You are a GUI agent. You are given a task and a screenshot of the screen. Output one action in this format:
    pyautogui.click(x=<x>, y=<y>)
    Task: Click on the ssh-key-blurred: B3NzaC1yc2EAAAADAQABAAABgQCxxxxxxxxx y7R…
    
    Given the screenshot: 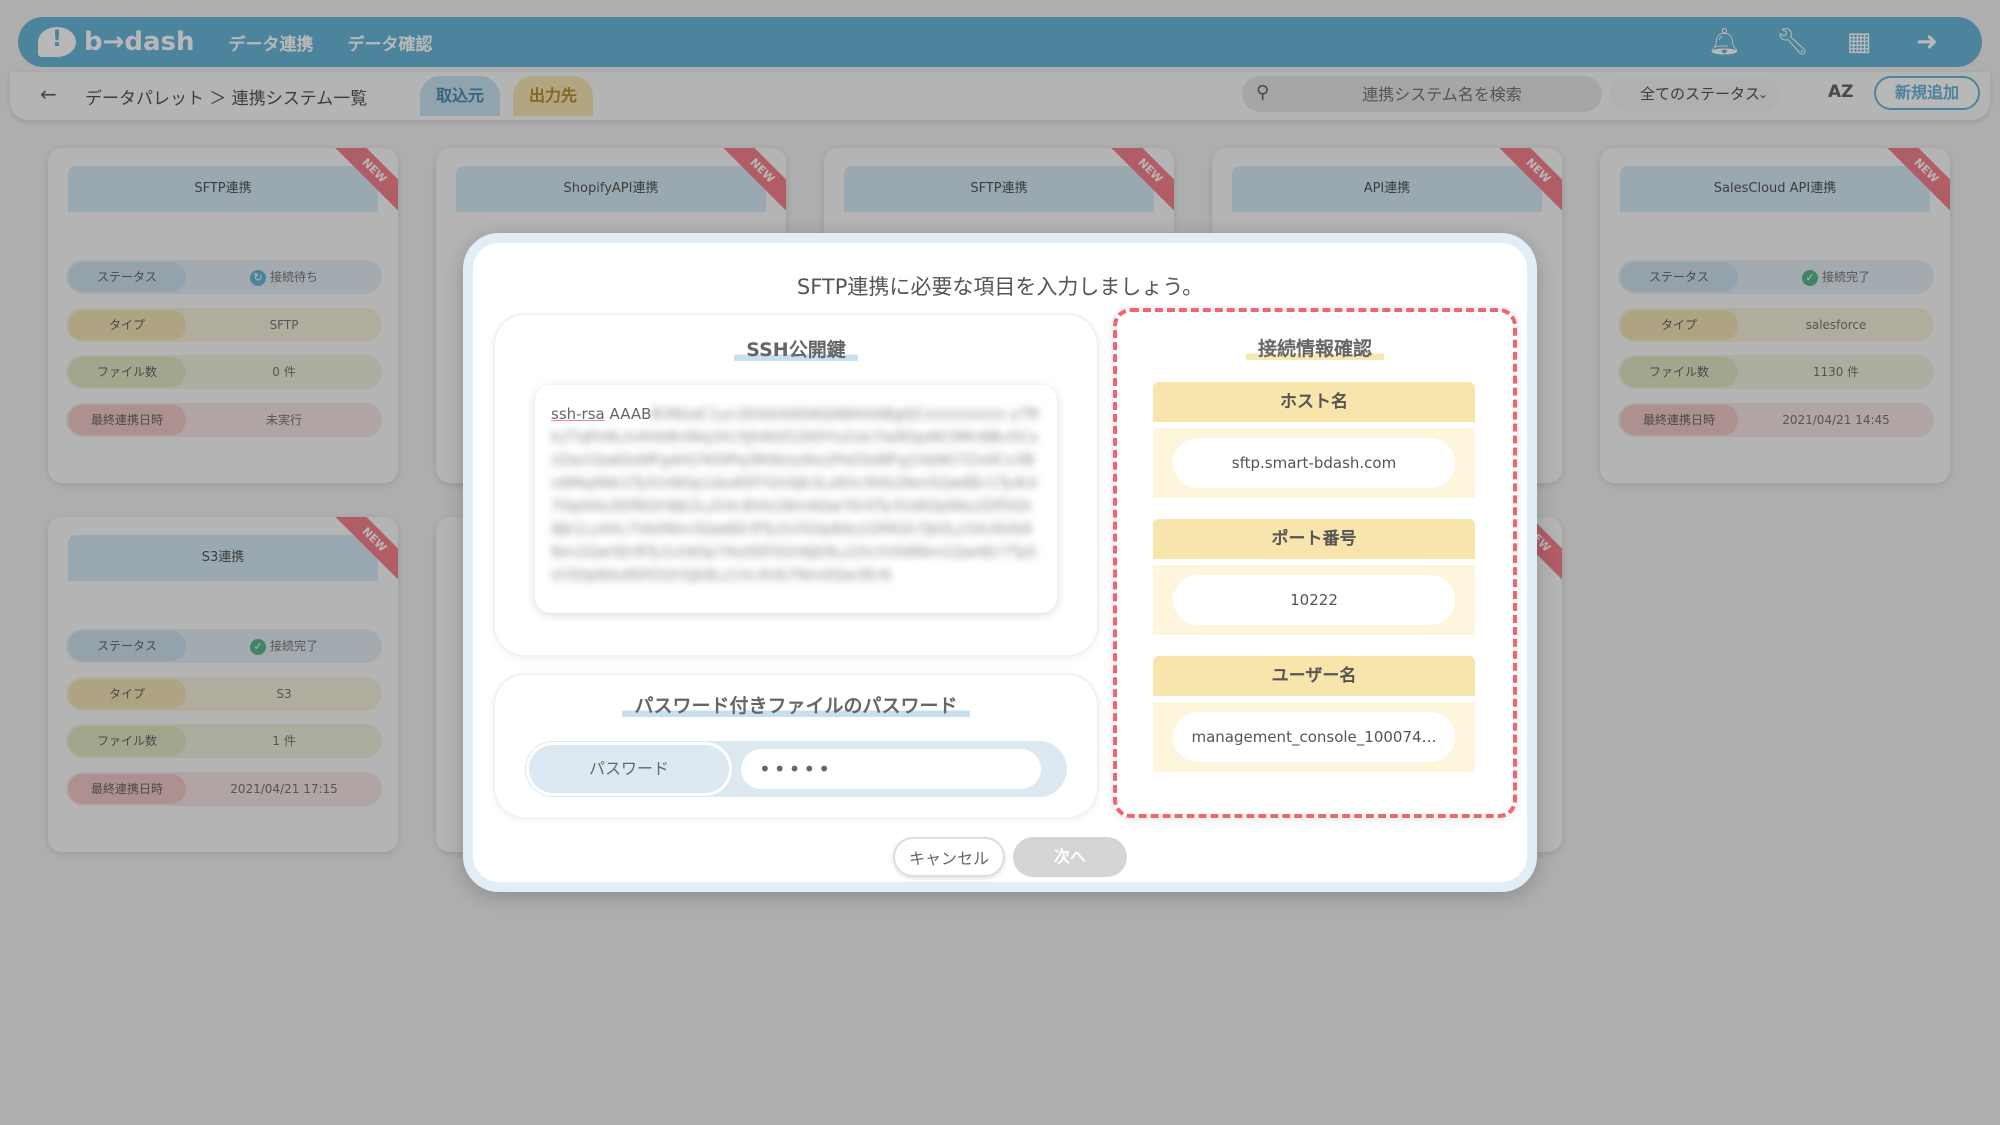 What is the action you would take?
    pyautogui.click(x=795, y=494)
    